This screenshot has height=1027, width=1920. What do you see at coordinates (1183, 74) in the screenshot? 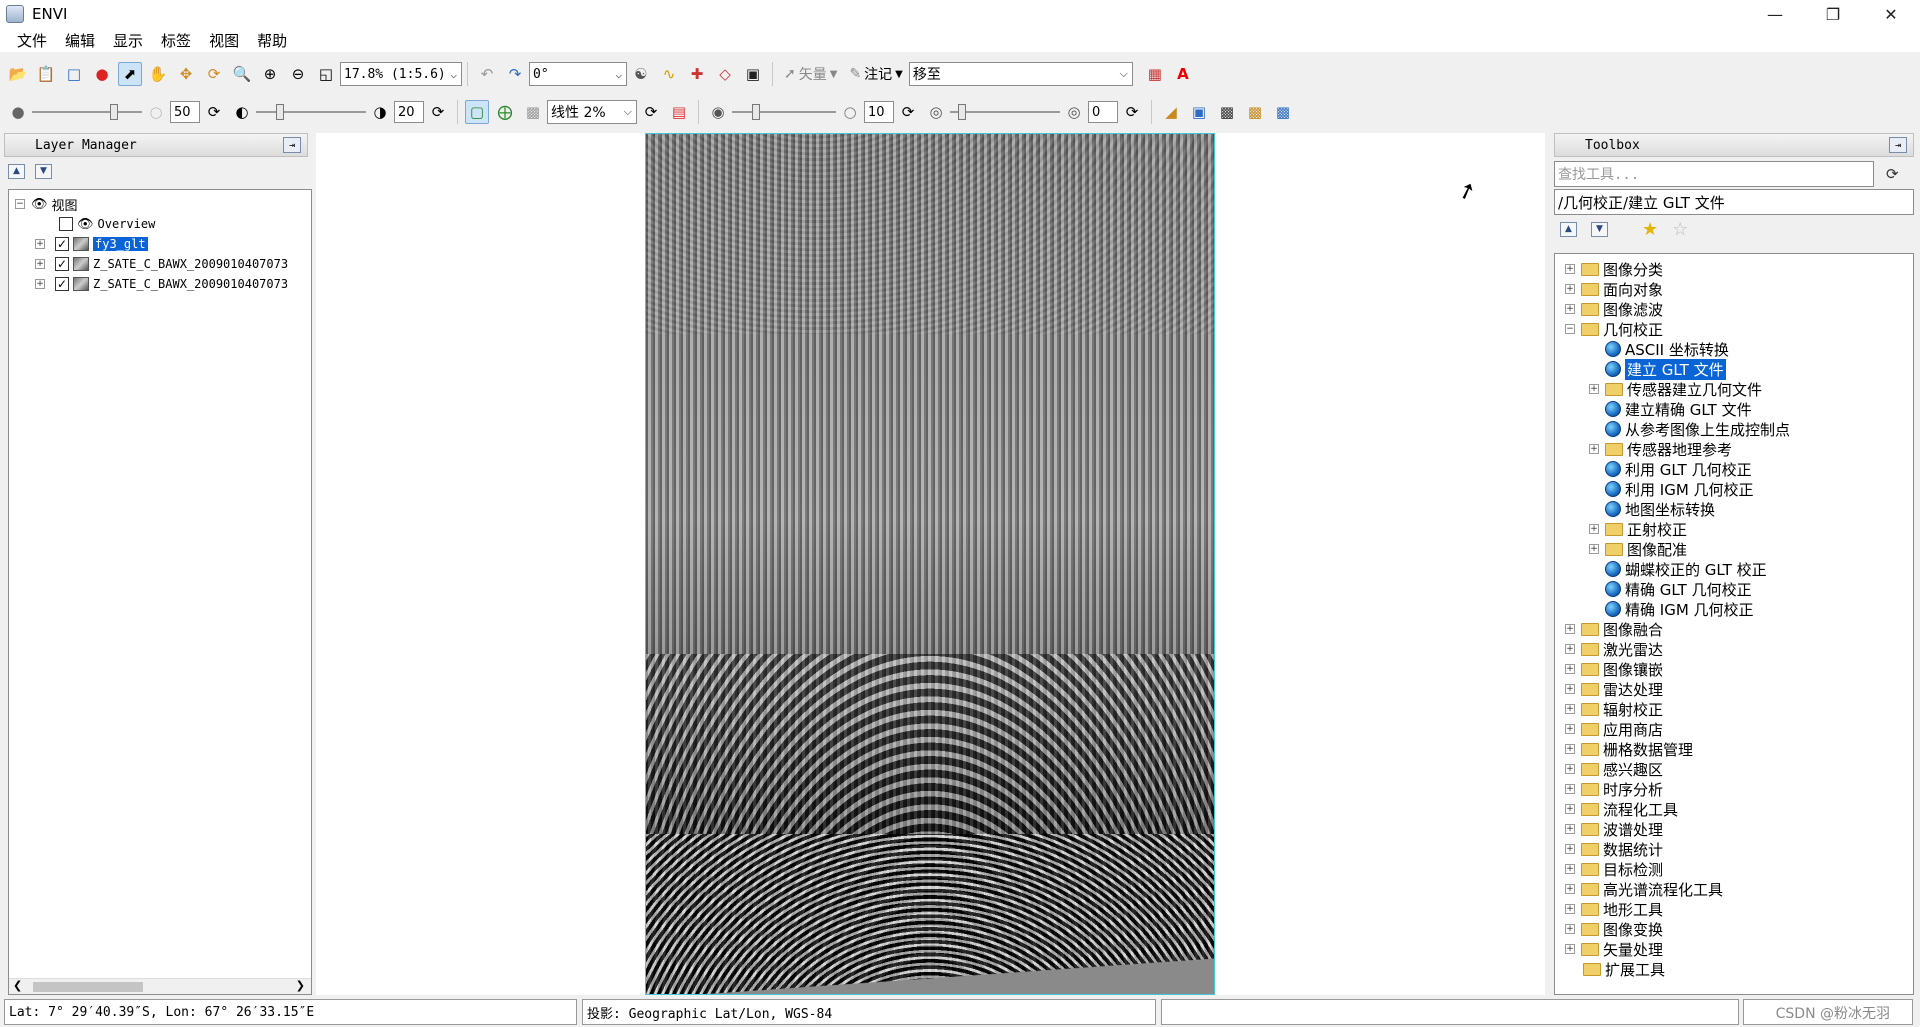
I see `adobe-icon: A` at bounding box center [1183, 74].